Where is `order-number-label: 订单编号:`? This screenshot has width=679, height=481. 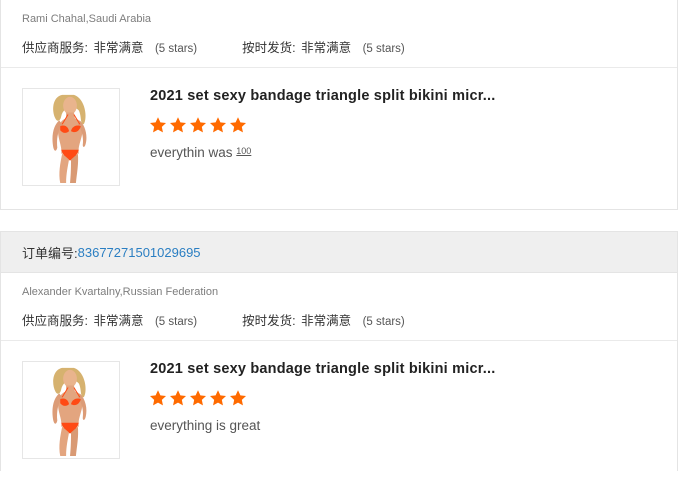
order-number-label: 订单编号: is located at coordinates (50, 253).